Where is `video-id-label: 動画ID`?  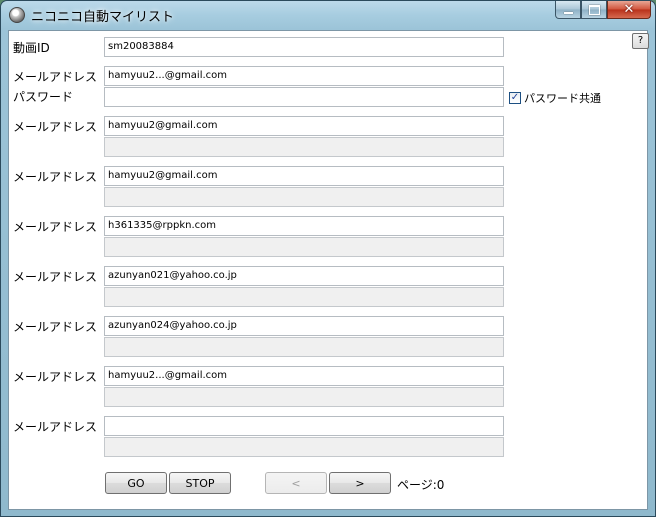
video-id-label: 動画ID is located at coordinates (31, 48).